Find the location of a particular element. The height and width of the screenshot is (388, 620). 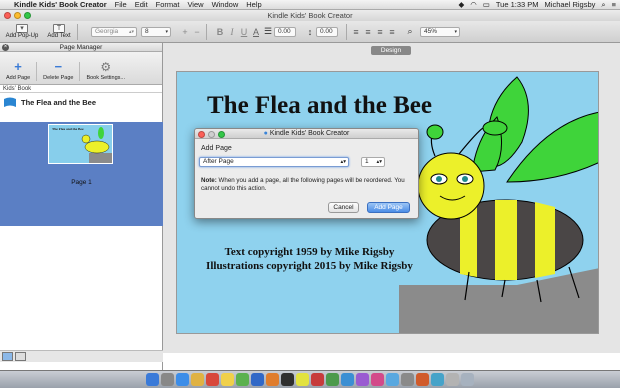

wifi-icon: ◠ is located at coordinates (473, 4).